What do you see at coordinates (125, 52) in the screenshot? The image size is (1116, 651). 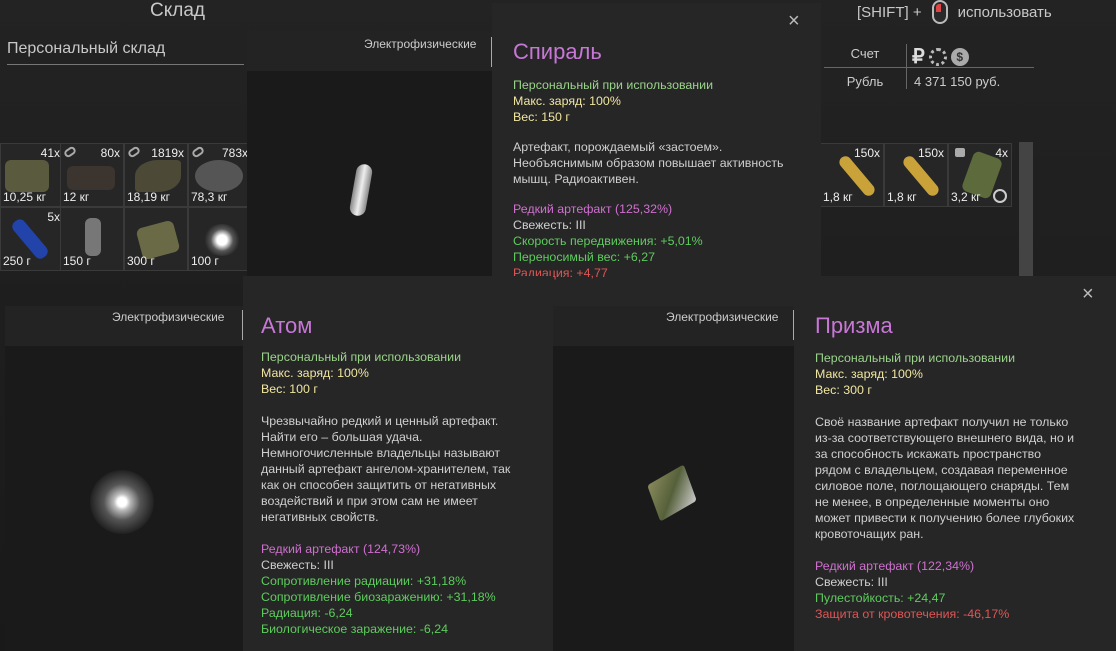 I see `tab-personal-storage: Персональный склад` at bounding box center [125, 52].